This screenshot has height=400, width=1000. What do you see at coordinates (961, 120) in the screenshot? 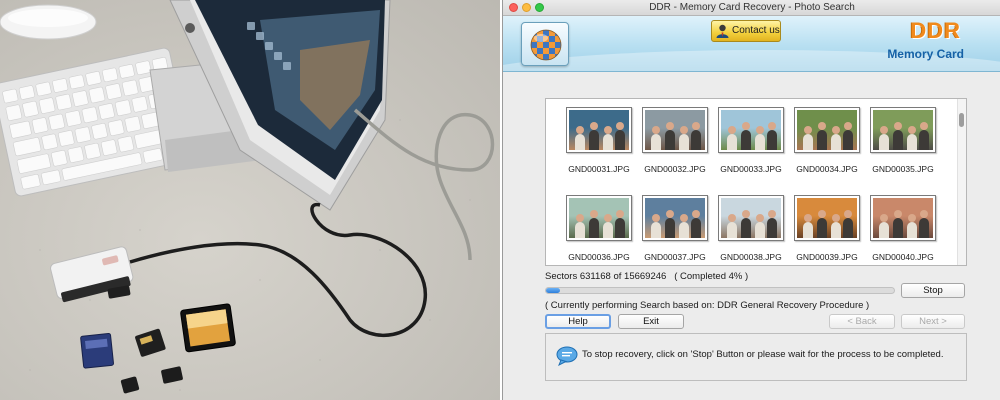
I see `scrollbar-thumb` at bounding box center [961, 120].